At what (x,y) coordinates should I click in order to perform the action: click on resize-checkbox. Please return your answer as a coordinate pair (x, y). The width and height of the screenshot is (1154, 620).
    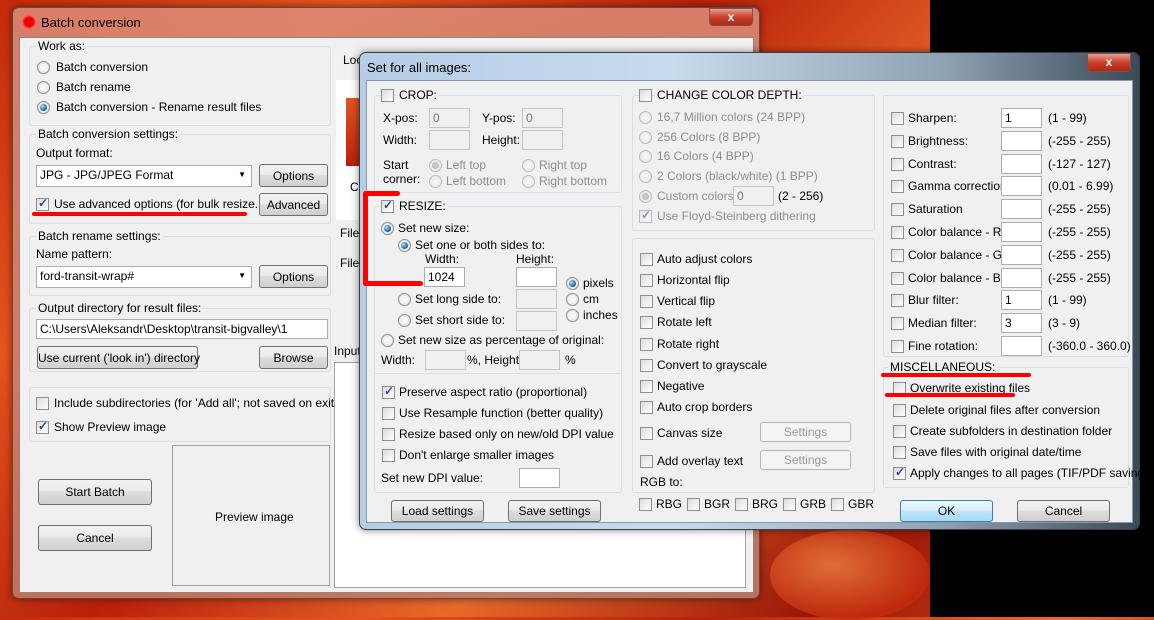
    Looking at the image, I should click on (387, 205).